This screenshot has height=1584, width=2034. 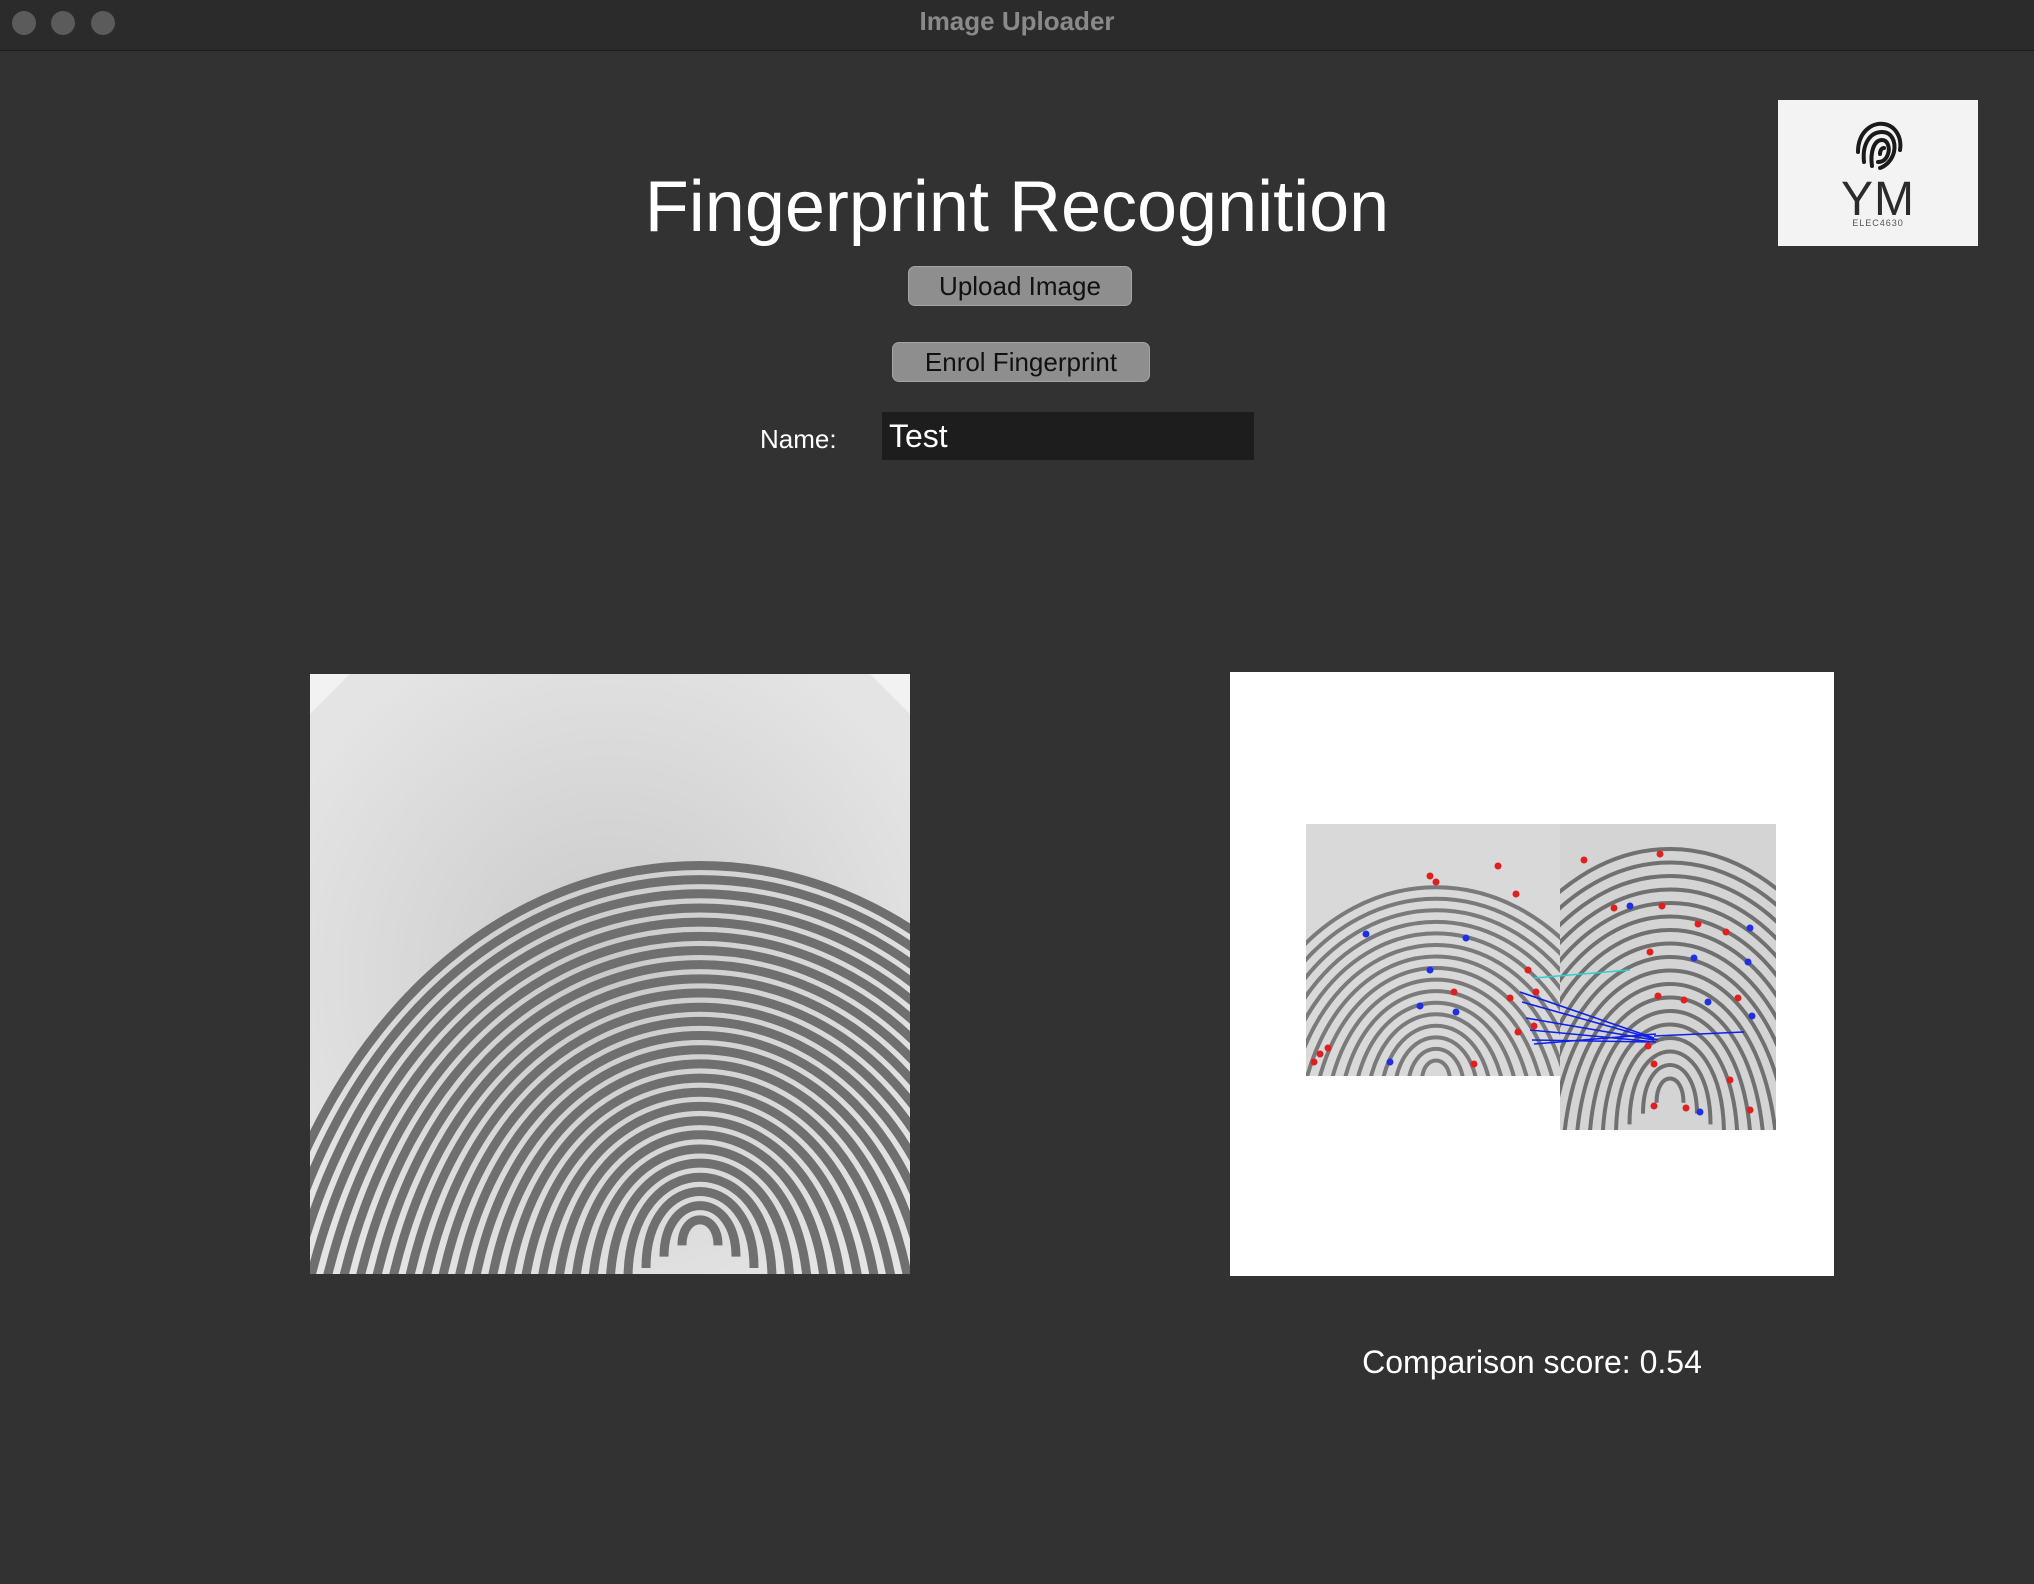 I want to click on comparison-score: Comparison score: 0.54, so click(x=1532, y=1362).